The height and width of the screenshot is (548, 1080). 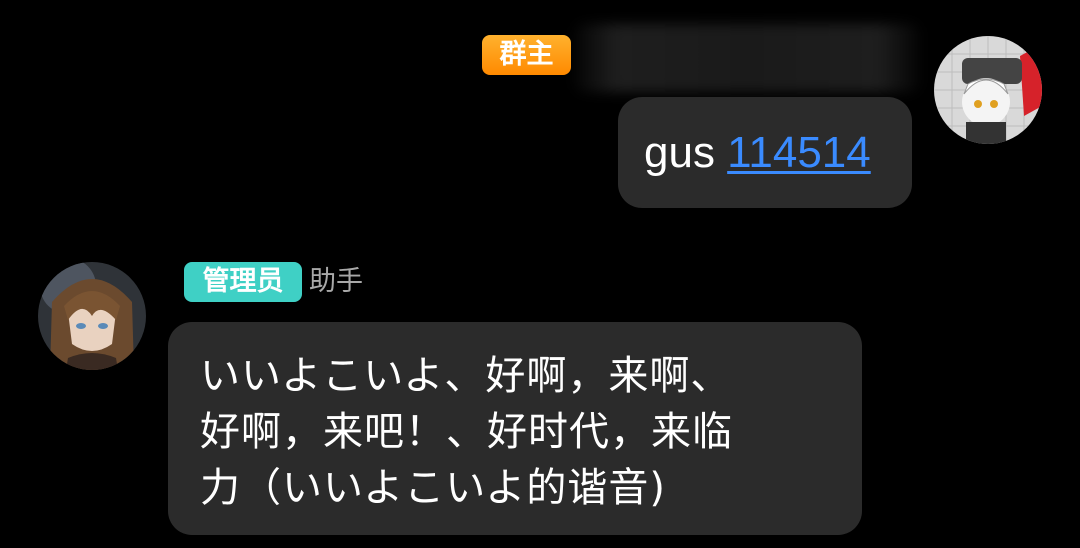 I want to click on sender-name: 助手, so click(x=336, y=282).